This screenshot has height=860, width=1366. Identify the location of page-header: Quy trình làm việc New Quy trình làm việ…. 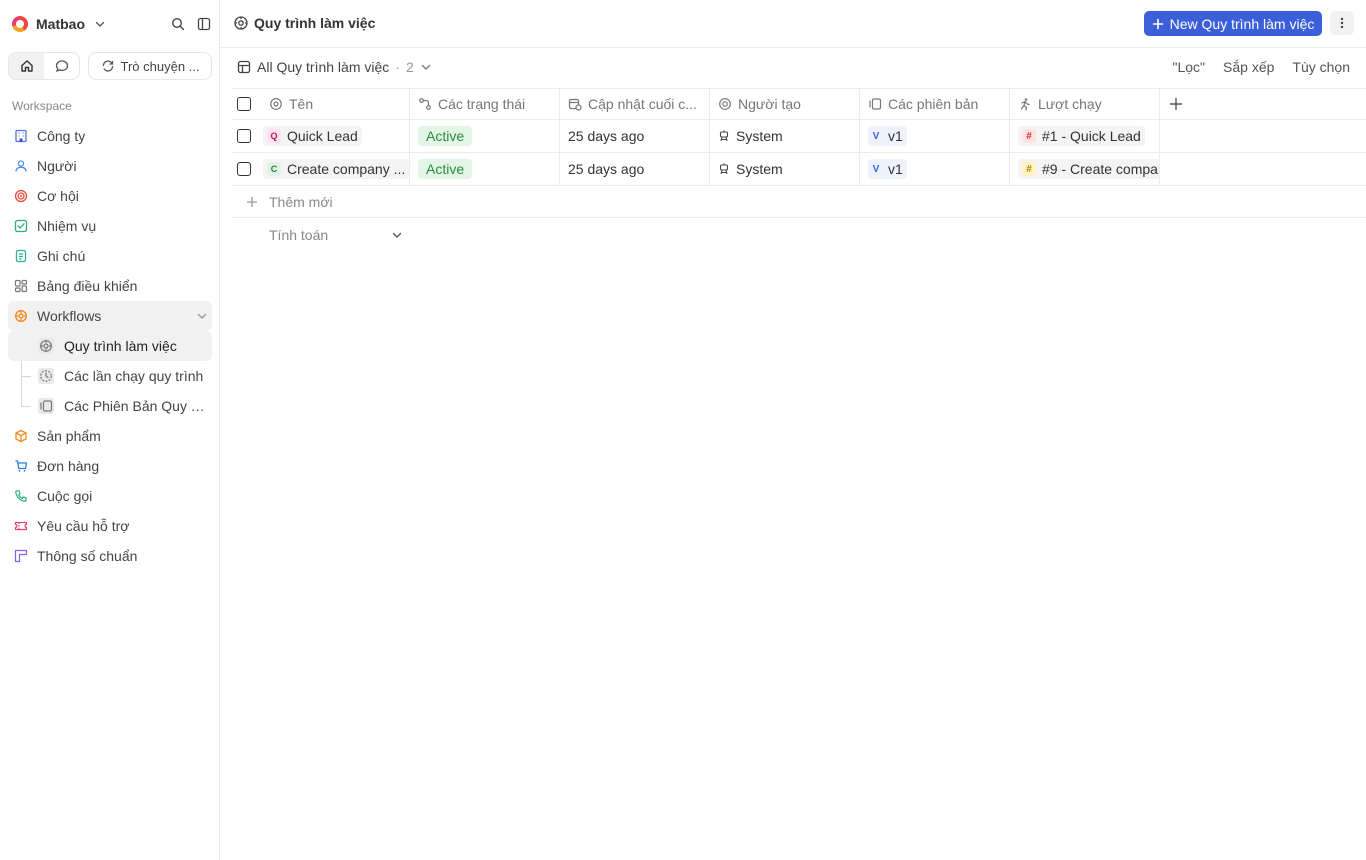
(793, 24).